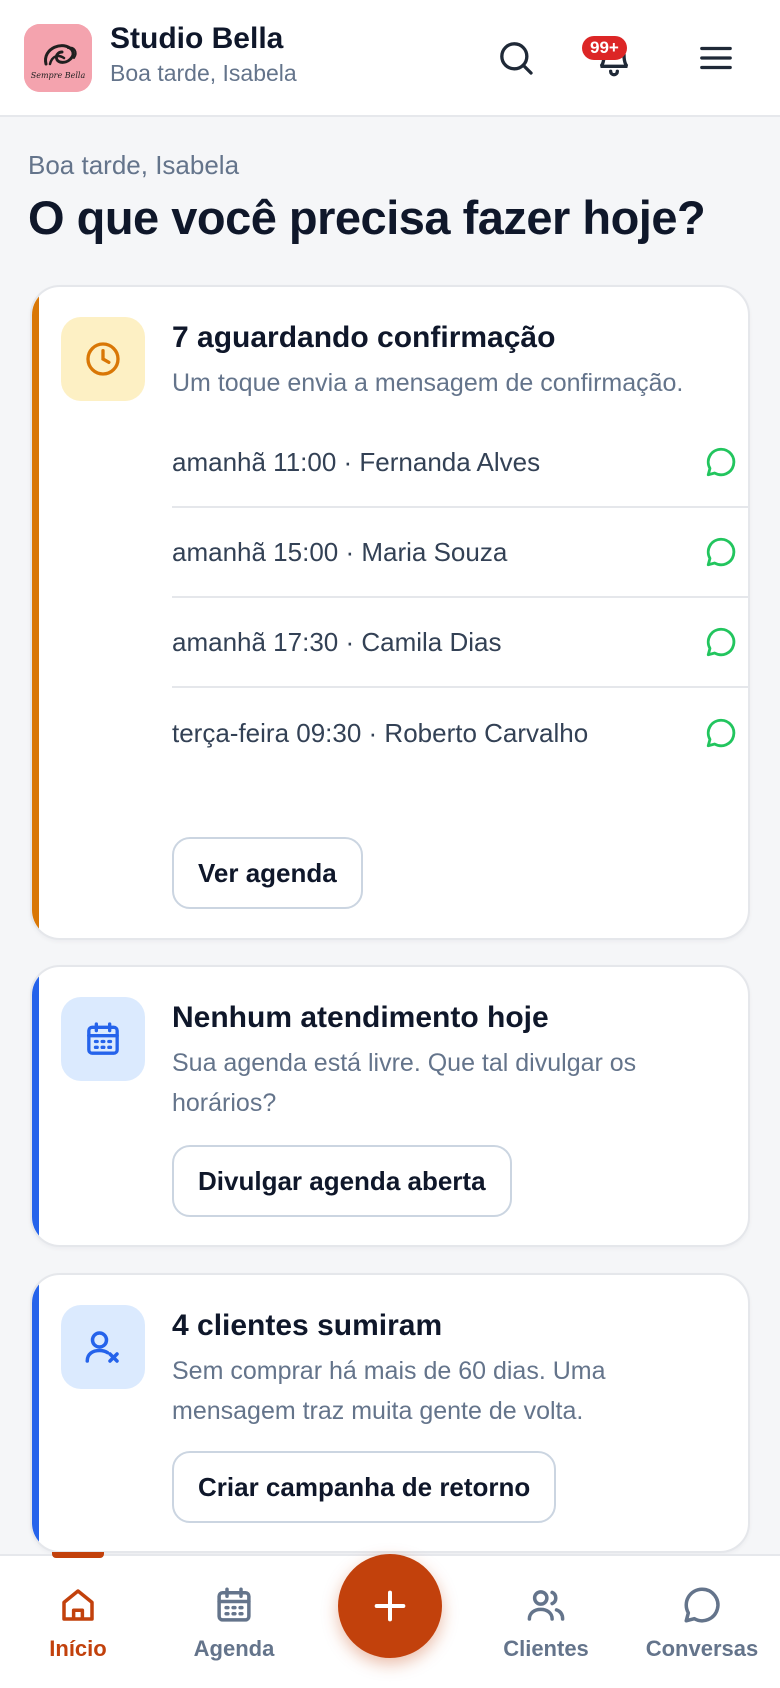  Describe the element at coordinates (197, 38) in the screenshot. I see `app-title: Studio Bella` at that location.